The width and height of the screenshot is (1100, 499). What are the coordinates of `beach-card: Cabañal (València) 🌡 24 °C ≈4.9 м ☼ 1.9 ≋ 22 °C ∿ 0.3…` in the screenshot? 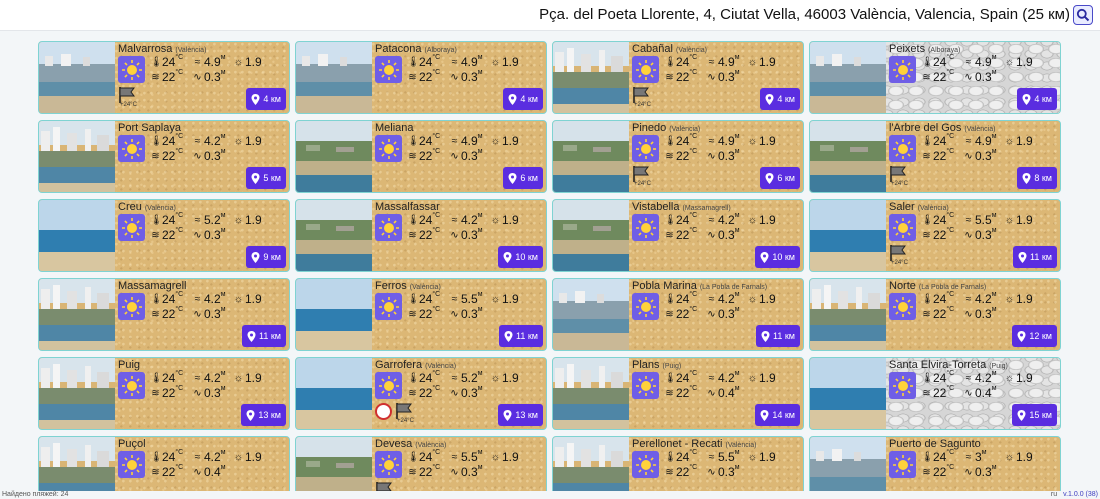 It's located at (678, 77).